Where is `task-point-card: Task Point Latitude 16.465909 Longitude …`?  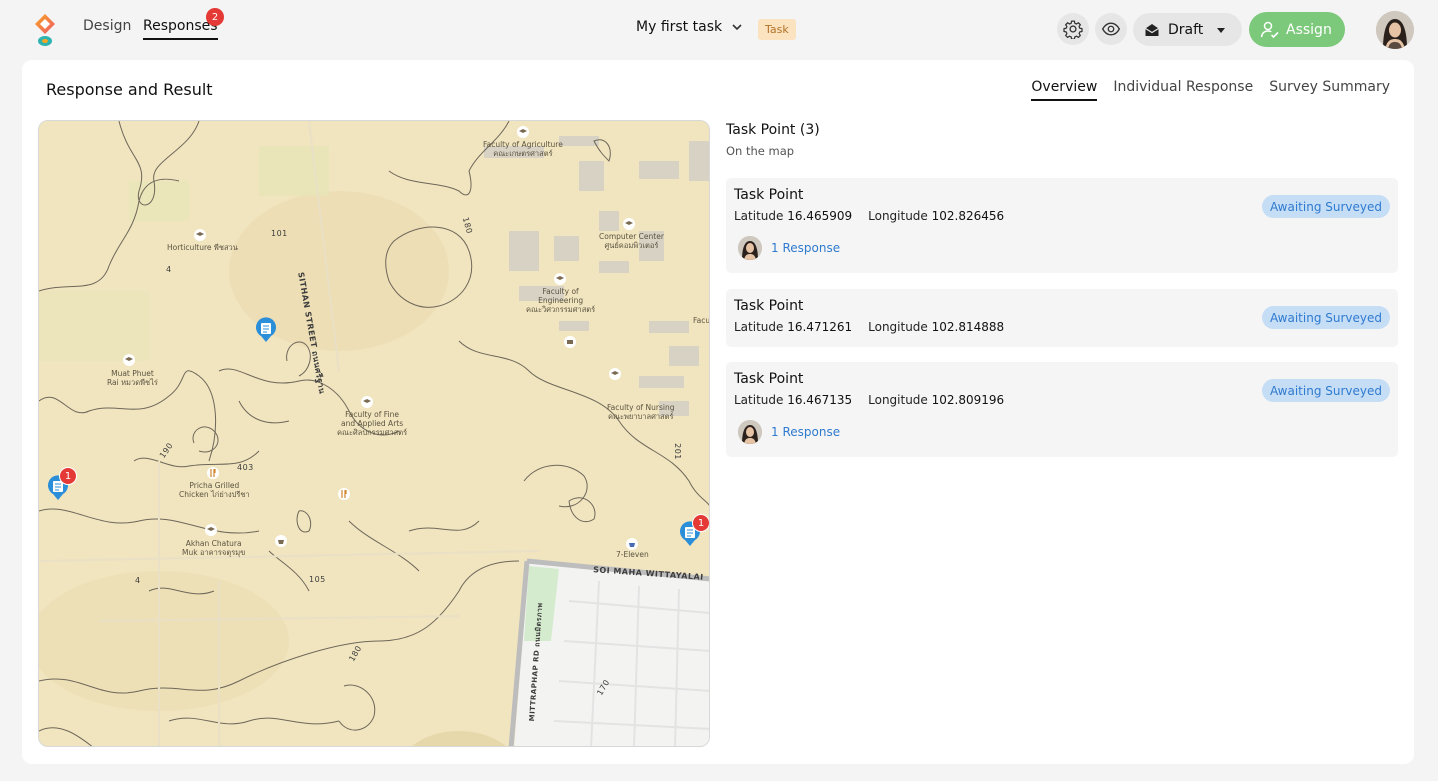
task-point-card: Task Point Latitude 16.465909 Longitude … is located at coordinates (1062, 225).